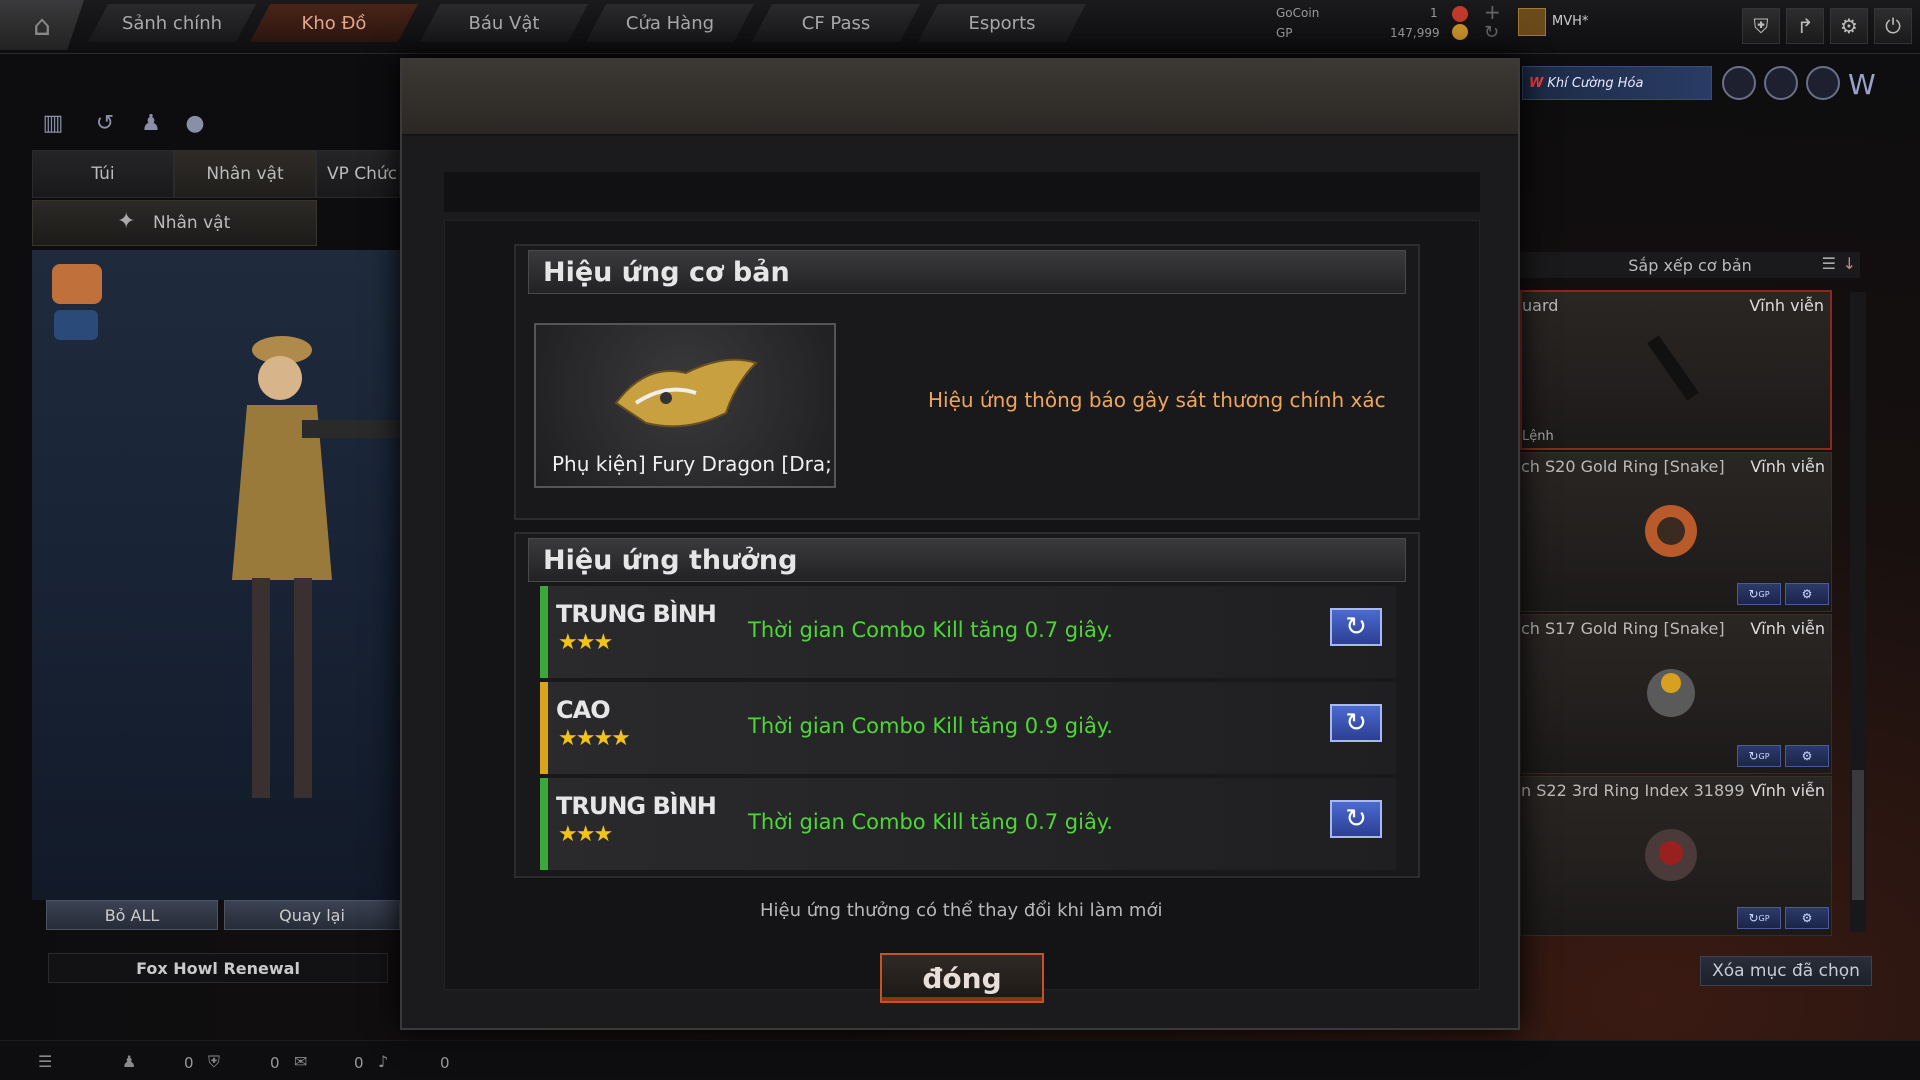 This screenshot has height=1080, width=1920. Describe the element at coordinates (1617, 83) in the screenshot. I see `enhanced-weapon-banner: W Khí Cường Hóa` at that location.